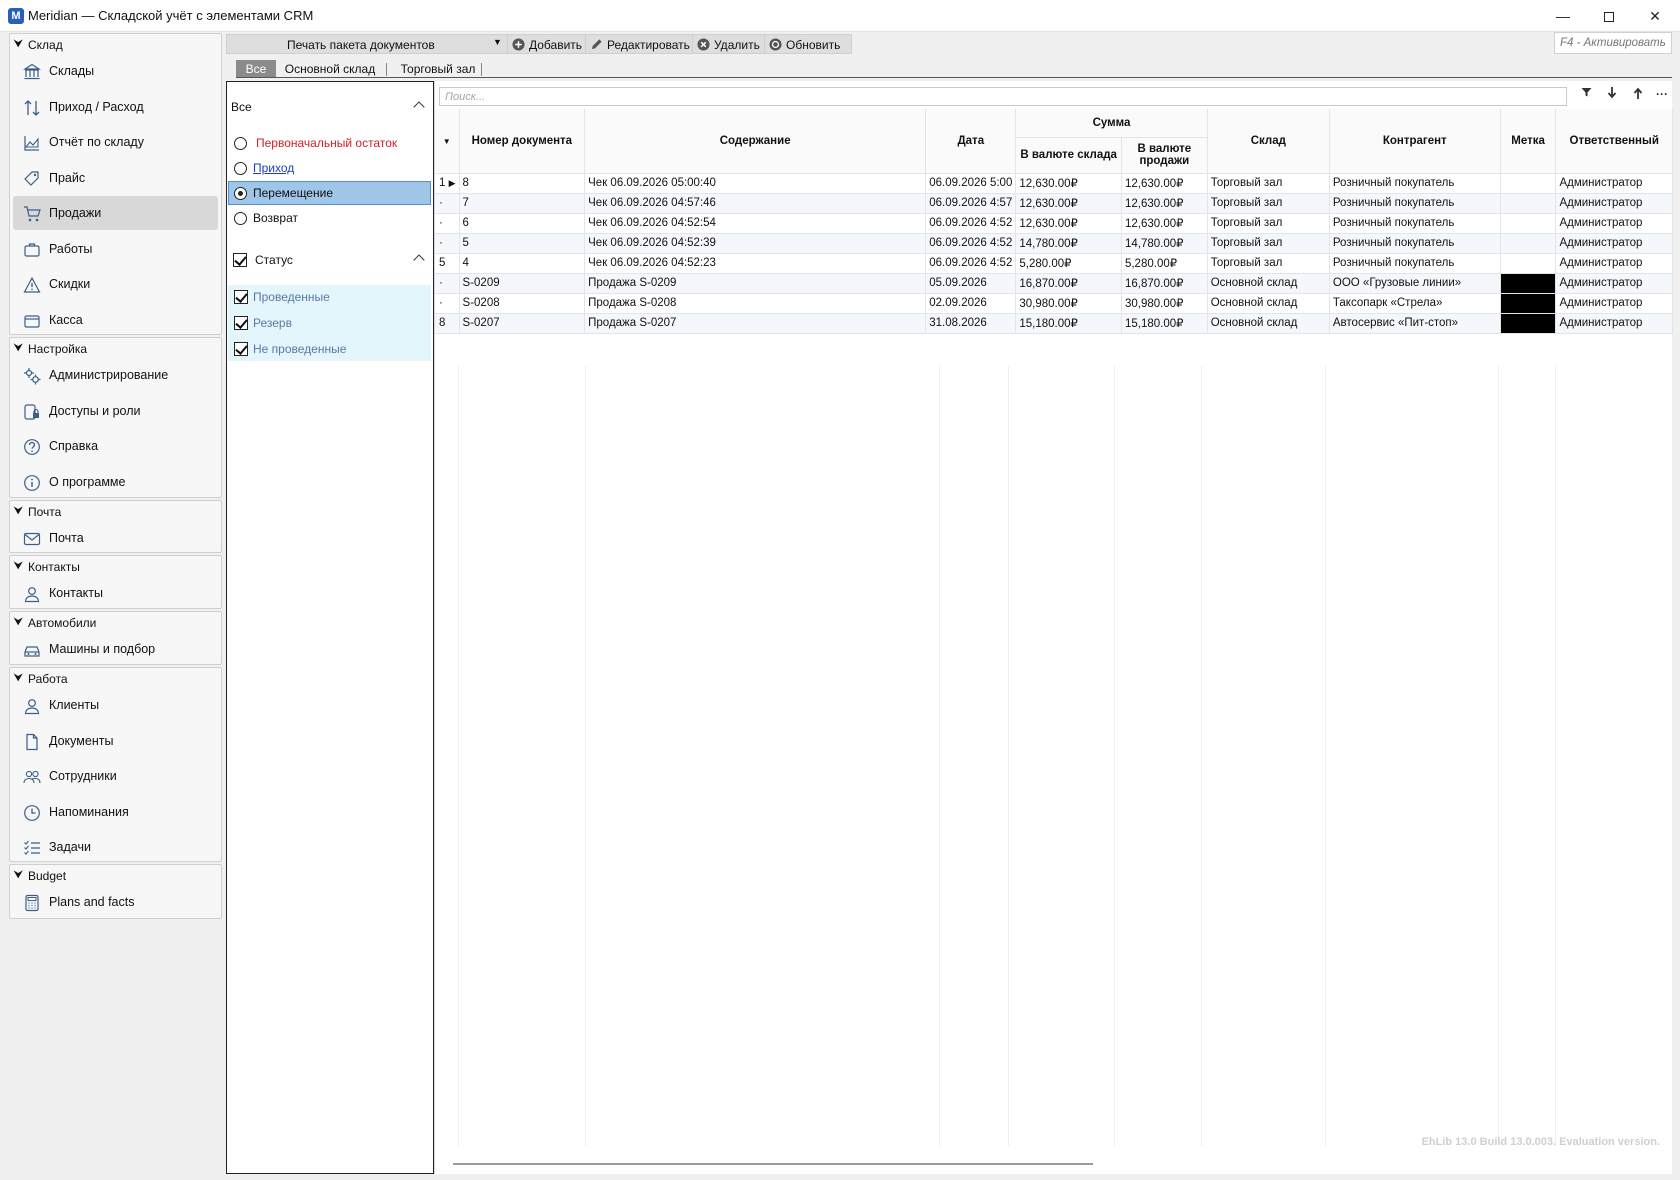 The width and height of the screenshot is (1680, 1180). What do you see at coordinates (115, 812) in the screenshot?
I see `sidebar-item: Напоминания` at bounding box center [115, 812].